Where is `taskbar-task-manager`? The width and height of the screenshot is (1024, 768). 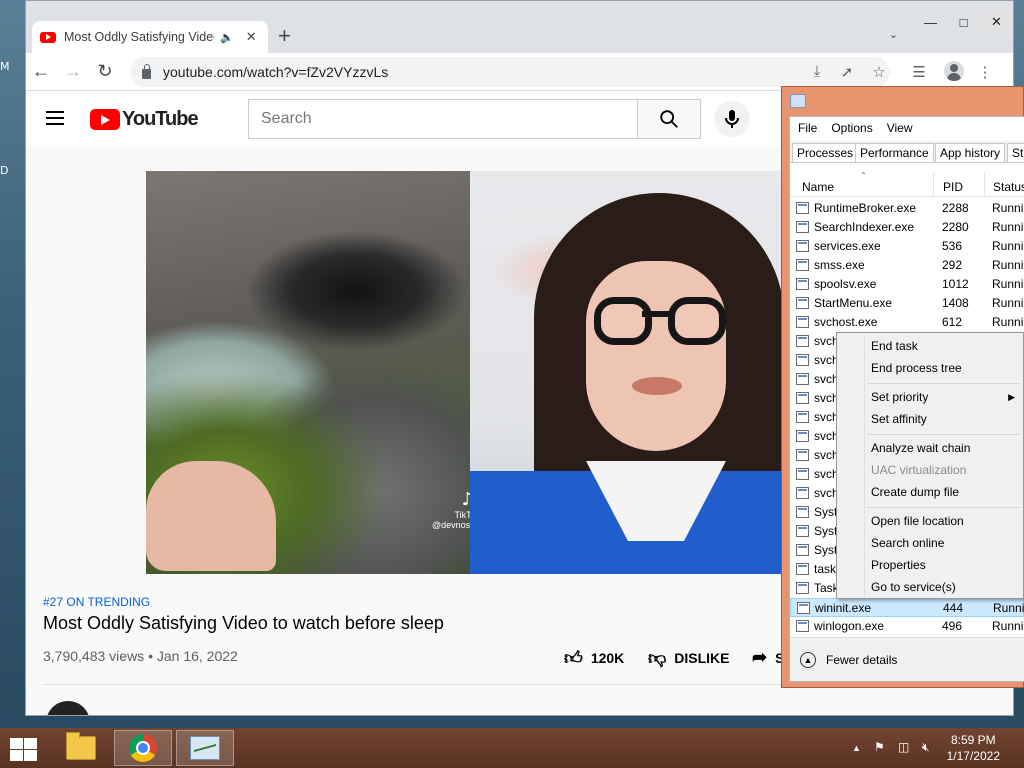
taskbar-task-manager is located at coordinates (205, 748).